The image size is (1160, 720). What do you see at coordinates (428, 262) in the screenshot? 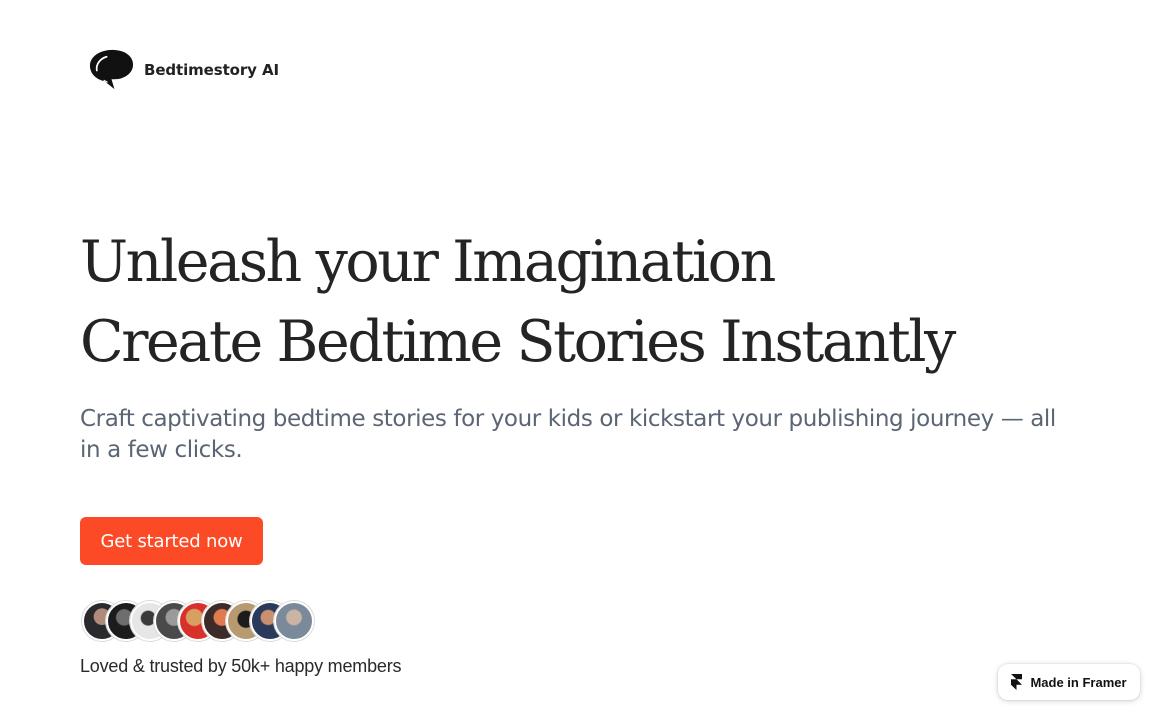
I see `hero-title-line-1: Unleash your Imagination` at bounding box center [428, 262].